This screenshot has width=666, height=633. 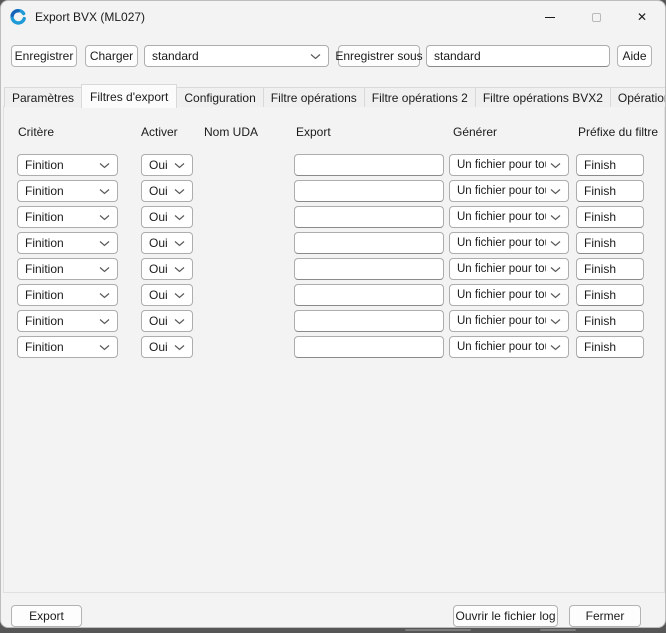 What do you see at coordinates (596, 17) in the screenshot?
I see `maximize-button` at bounding box center [596, 17].